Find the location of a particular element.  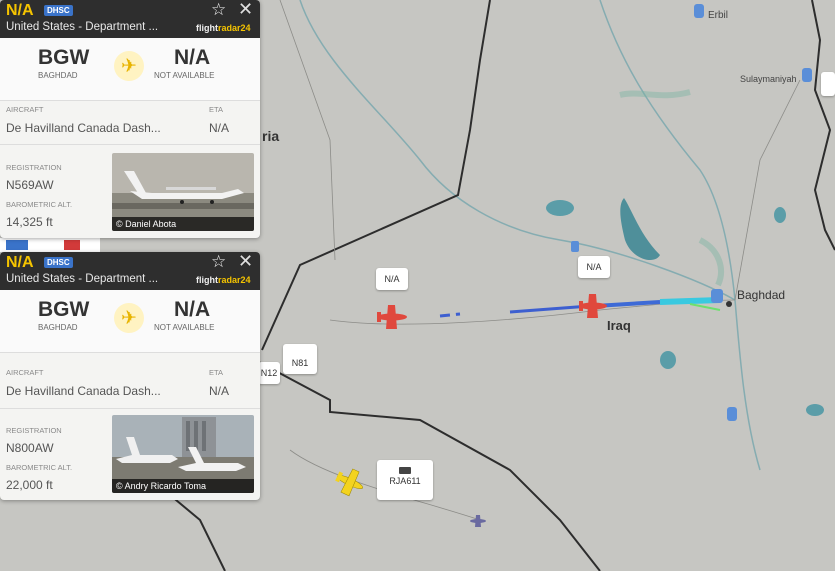

flight-tag-label: N12 is located at coordinates (269, 373).